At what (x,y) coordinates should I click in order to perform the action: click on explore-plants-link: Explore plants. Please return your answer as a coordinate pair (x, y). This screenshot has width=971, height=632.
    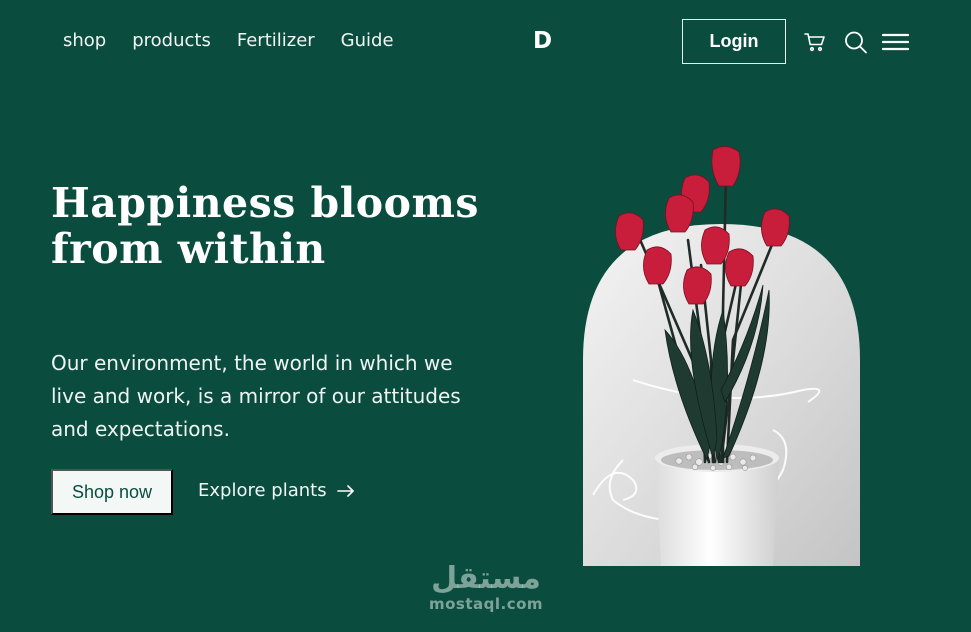
    Looking at the image, I should click on (276, 490).